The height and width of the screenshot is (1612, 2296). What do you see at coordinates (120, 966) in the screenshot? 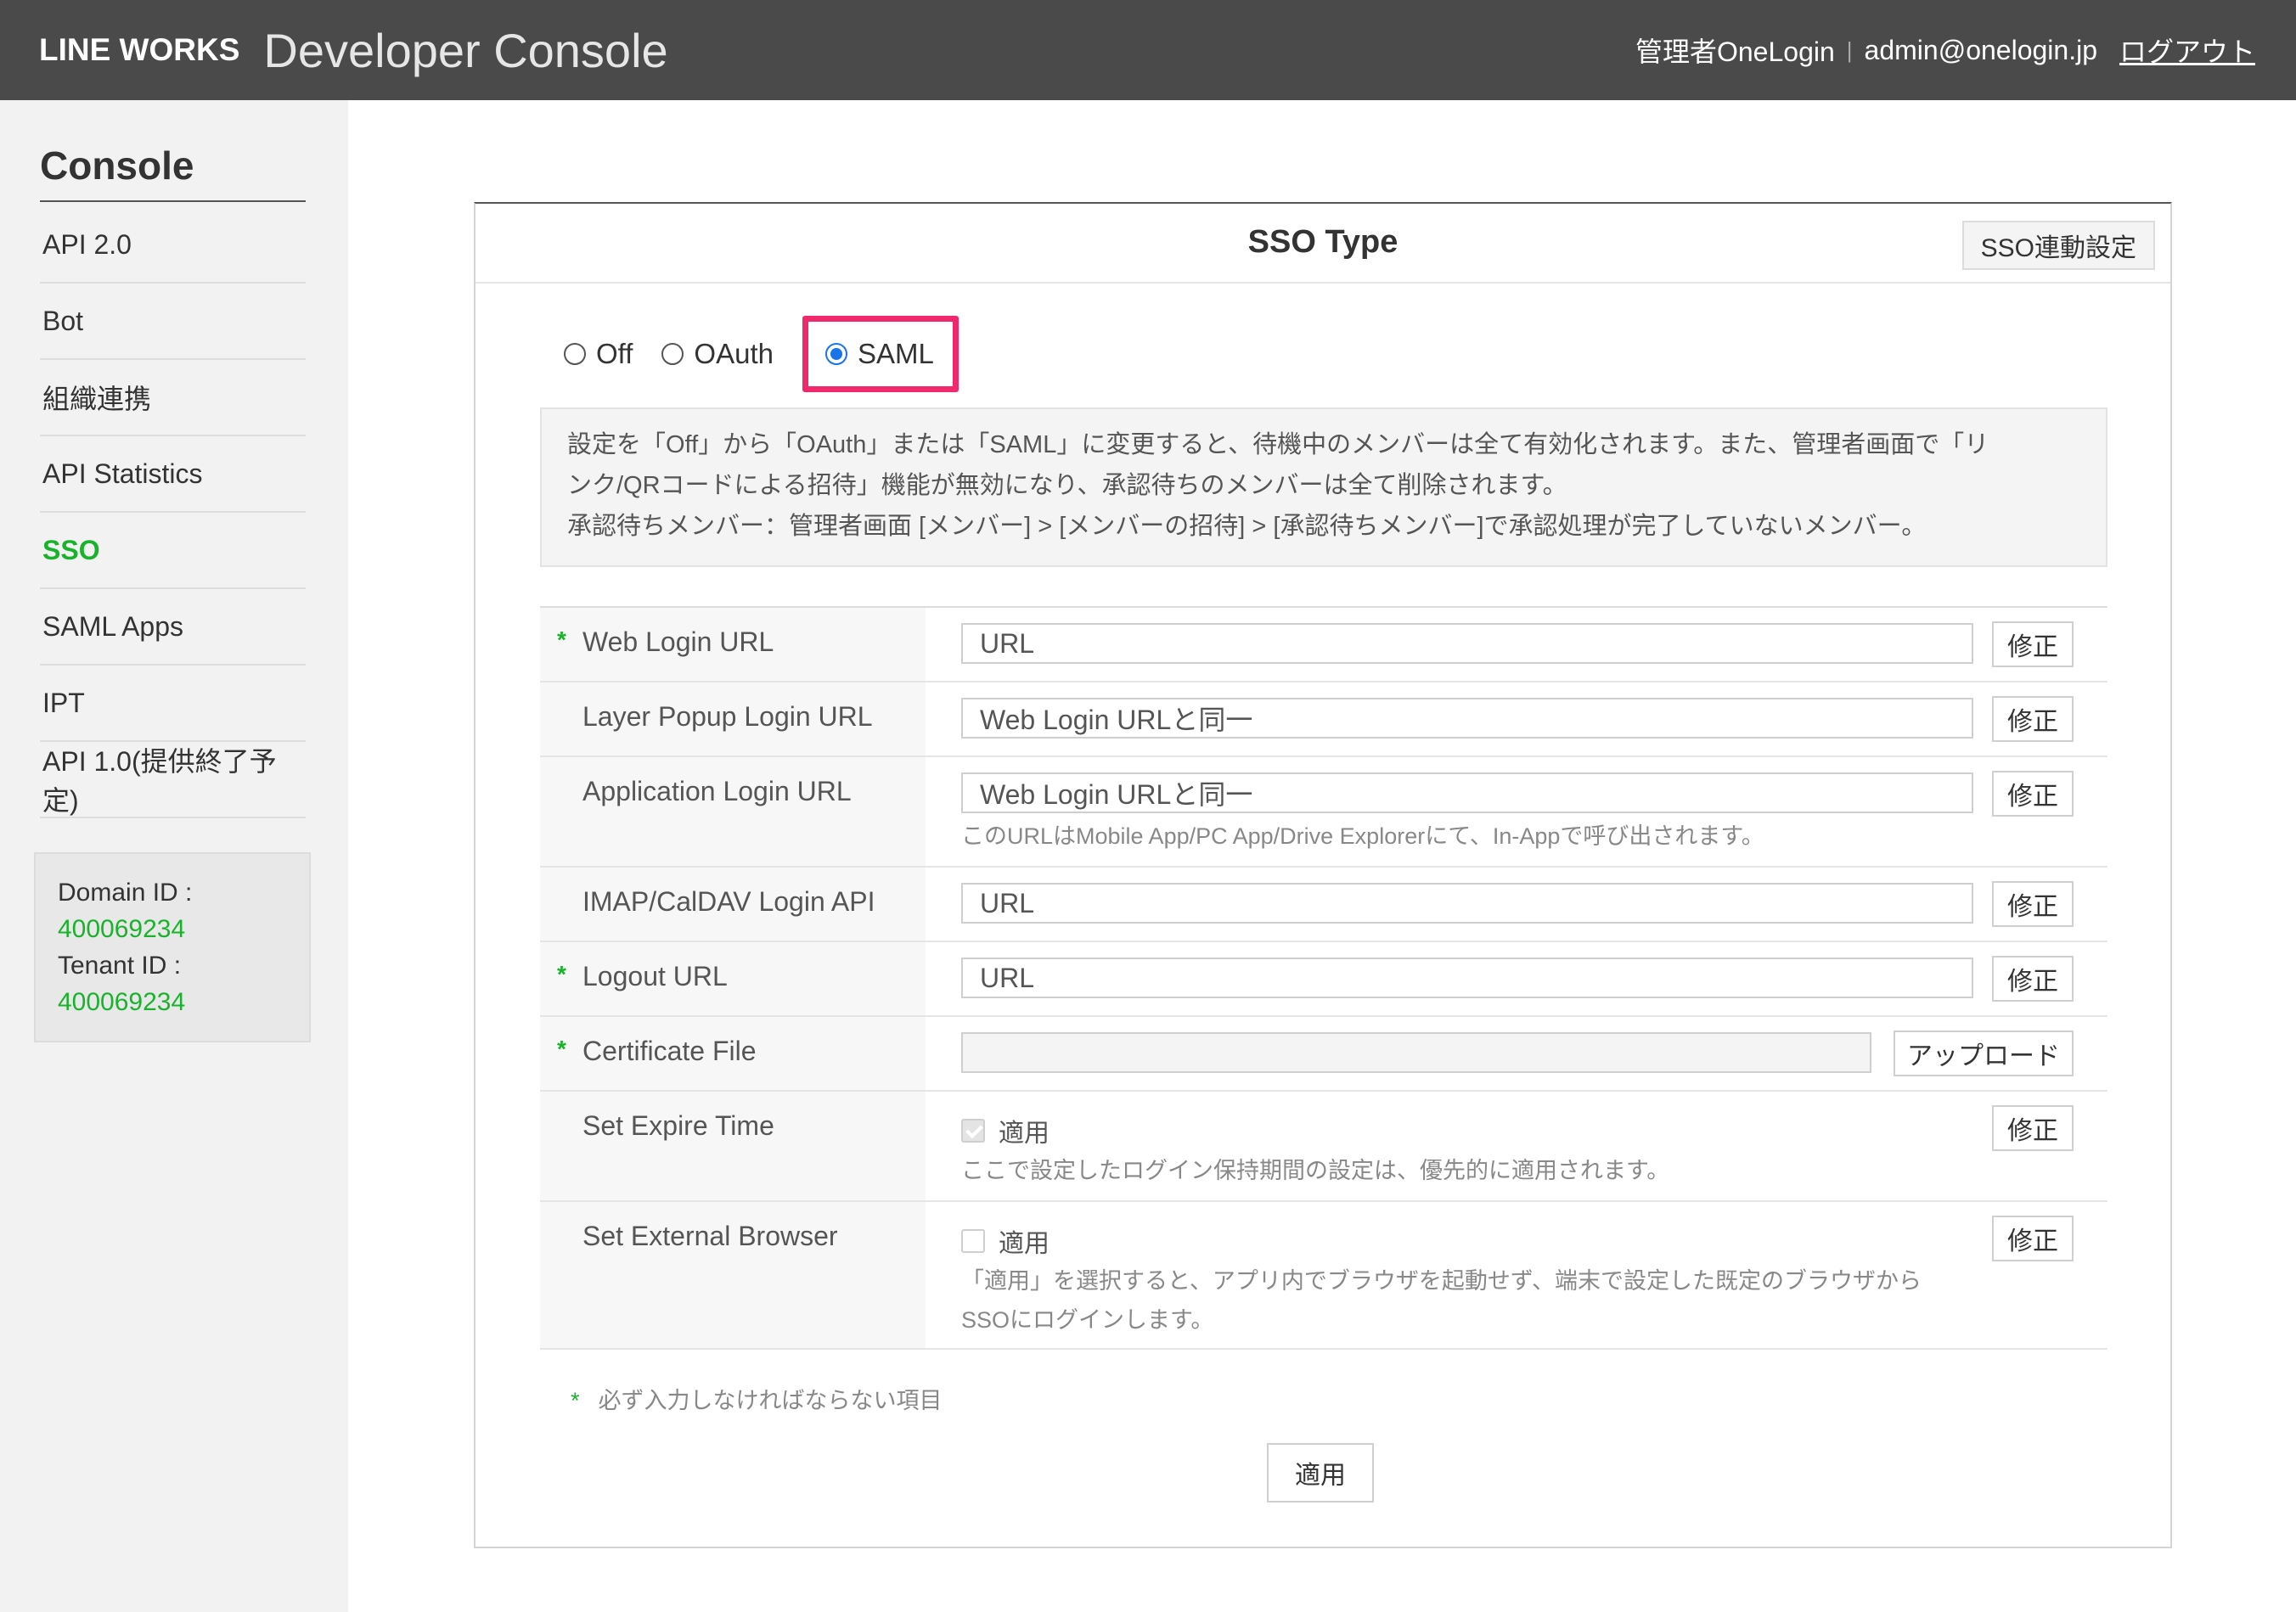
I see `tenant-id-label: Tenant ID :` at bounding box center [120, 966].